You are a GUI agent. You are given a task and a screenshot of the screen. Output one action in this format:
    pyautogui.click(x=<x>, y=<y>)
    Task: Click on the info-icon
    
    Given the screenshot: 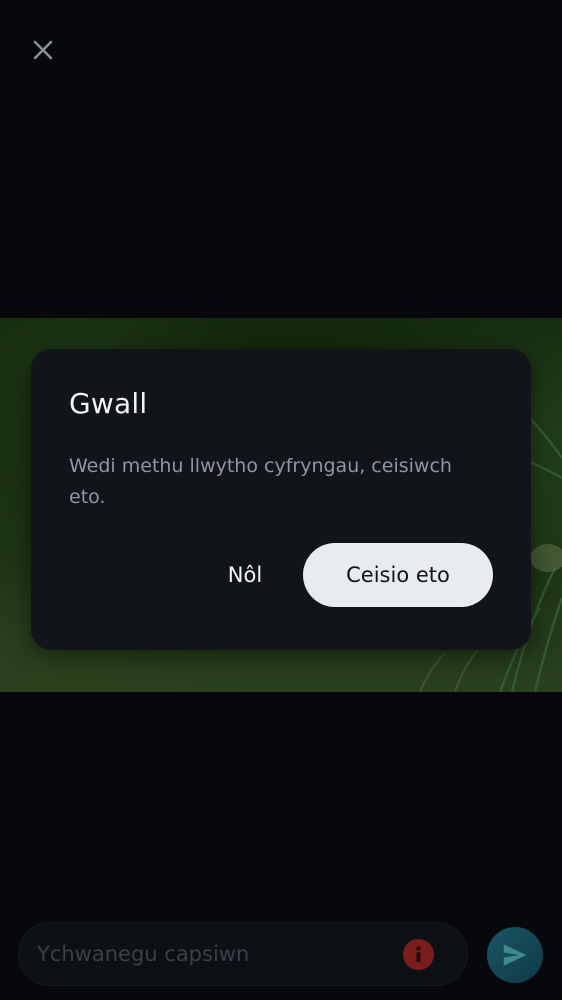 What is the action you would take?
    pyautogui.click(x=418, y=954)
    